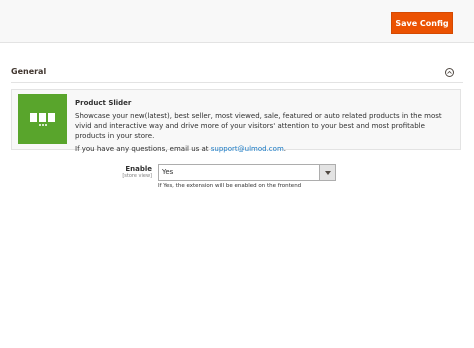 This screenshot has width=474, height=348. What do you see at coordinates (138, 169) in the screenshot?
I see `enable-label: Enable` at bounding box center [138, 169].